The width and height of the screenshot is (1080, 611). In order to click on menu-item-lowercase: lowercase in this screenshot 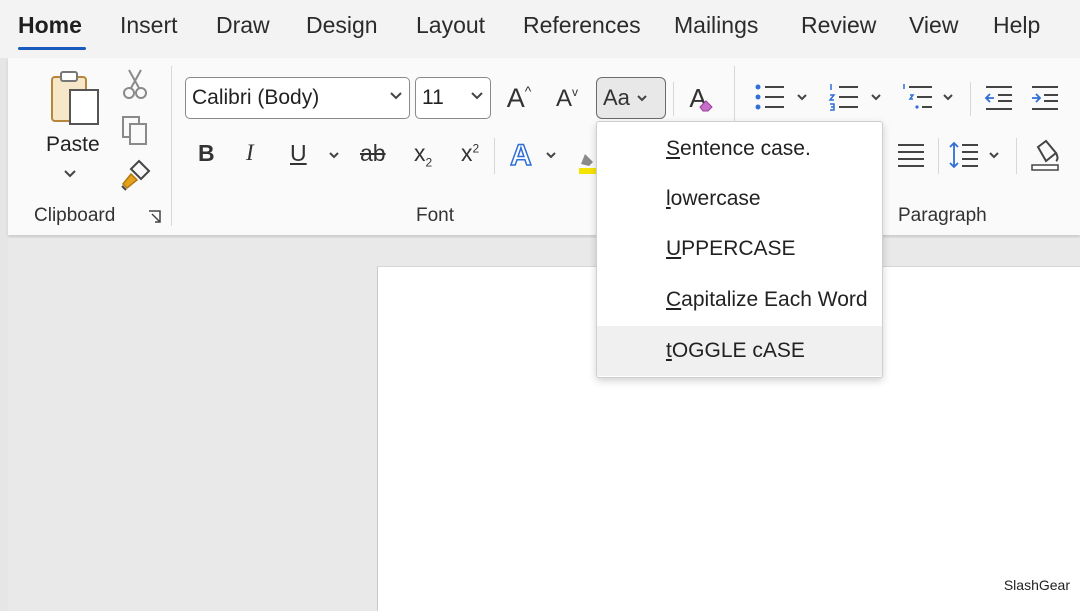, I will do `click(739, 199)`.